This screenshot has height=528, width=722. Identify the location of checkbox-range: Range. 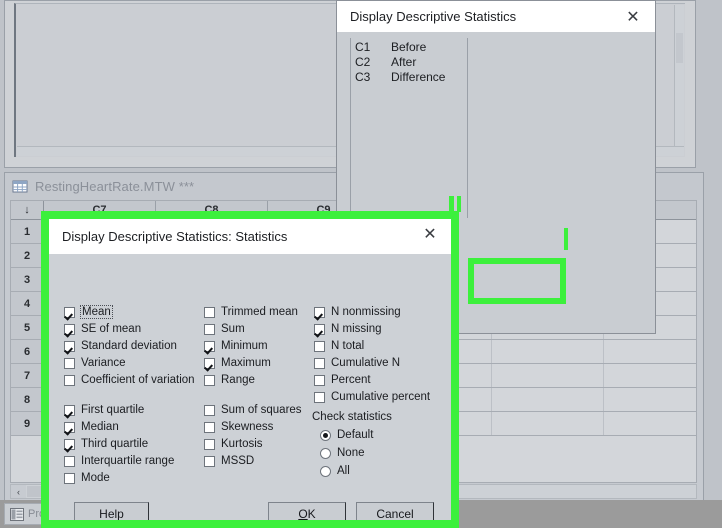
(229, 380).